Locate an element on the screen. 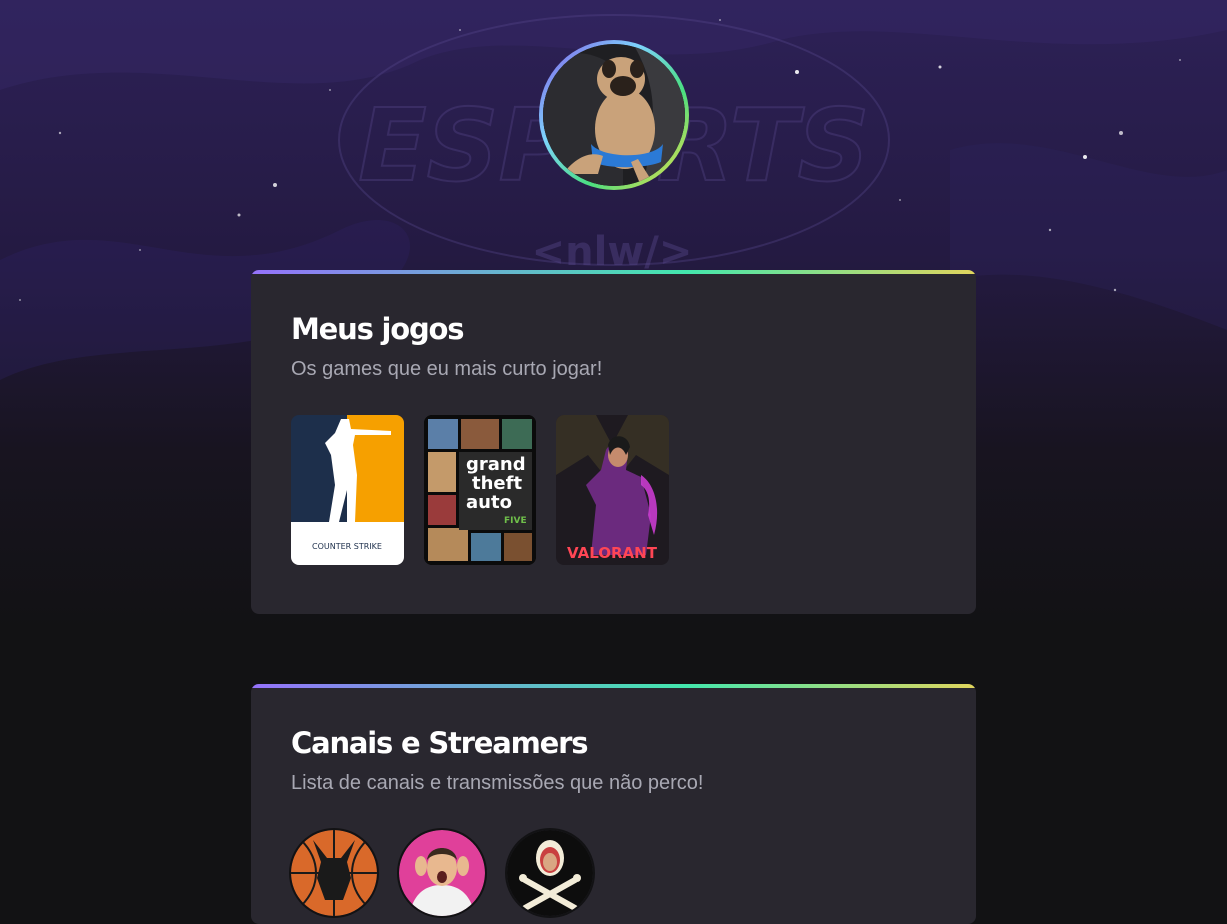 The height and width of the screenshot is (924, 1227). skull-crossbones-avatar is located at coordinates (550, 873).